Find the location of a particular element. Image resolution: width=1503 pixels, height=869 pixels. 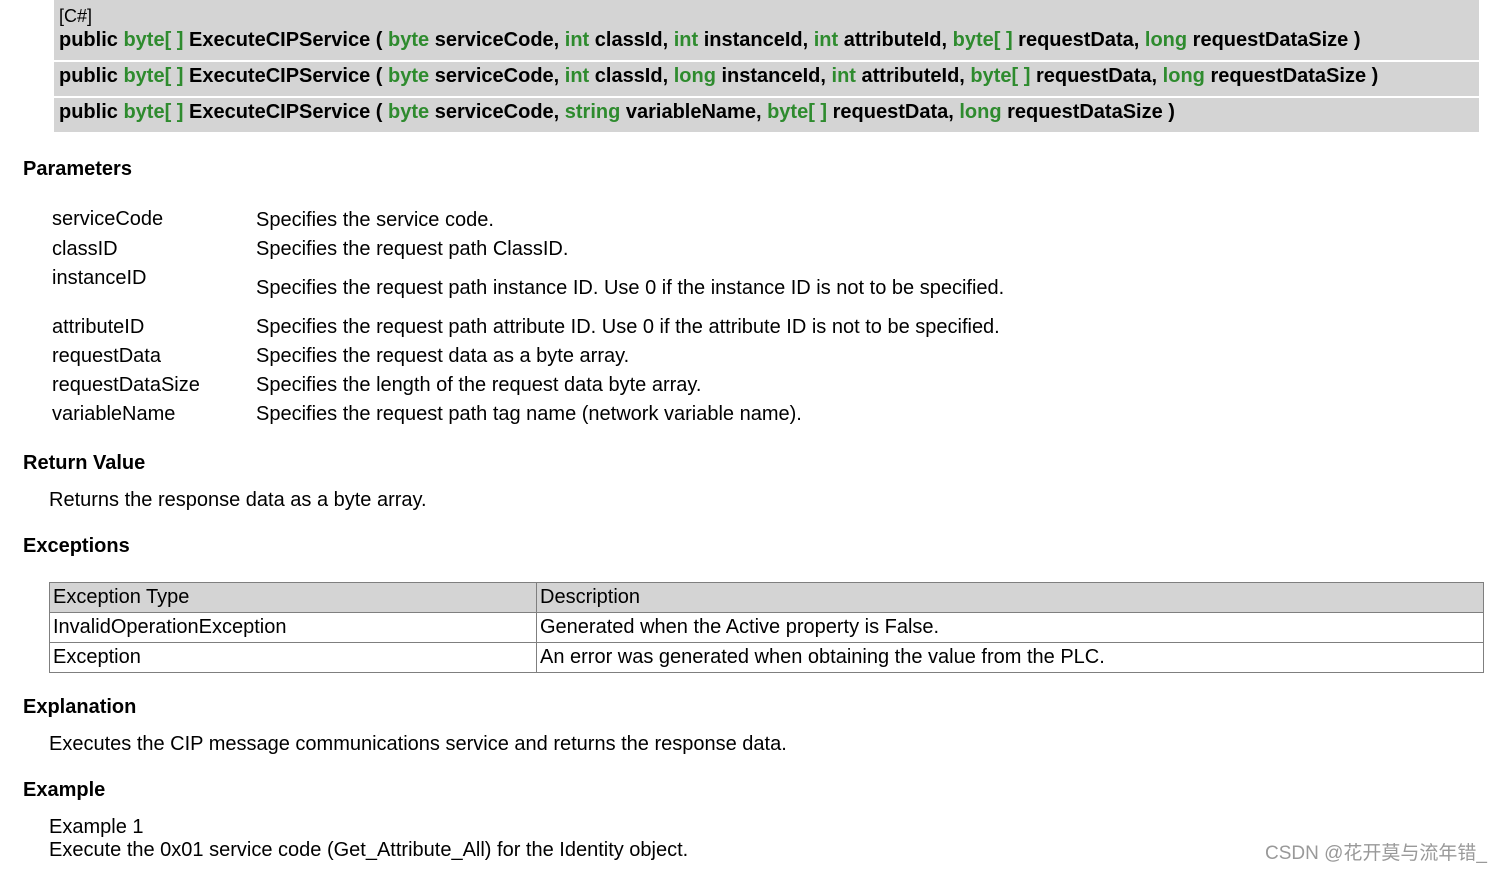

param-name: requestDataSize is located at coordinates (126, 385).